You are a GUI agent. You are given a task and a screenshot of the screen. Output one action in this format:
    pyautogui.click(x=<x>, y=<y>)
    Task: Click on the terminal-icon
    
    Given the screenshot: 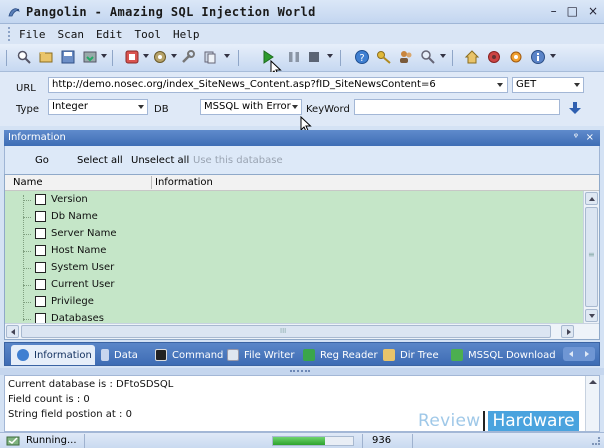 What is the action you would take?
    pyautogui.click(x=161, y=355)
    